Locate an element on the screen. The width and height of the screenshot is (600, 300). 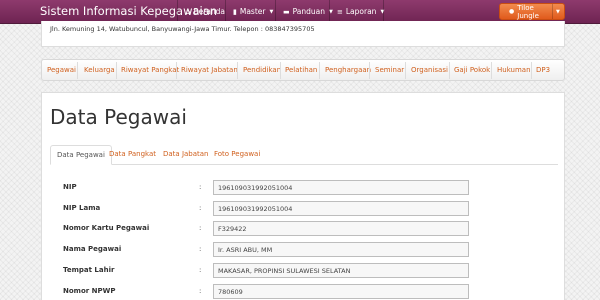
menu-item-pendidikan: Pendidikan is located at coordinates (262, 70).